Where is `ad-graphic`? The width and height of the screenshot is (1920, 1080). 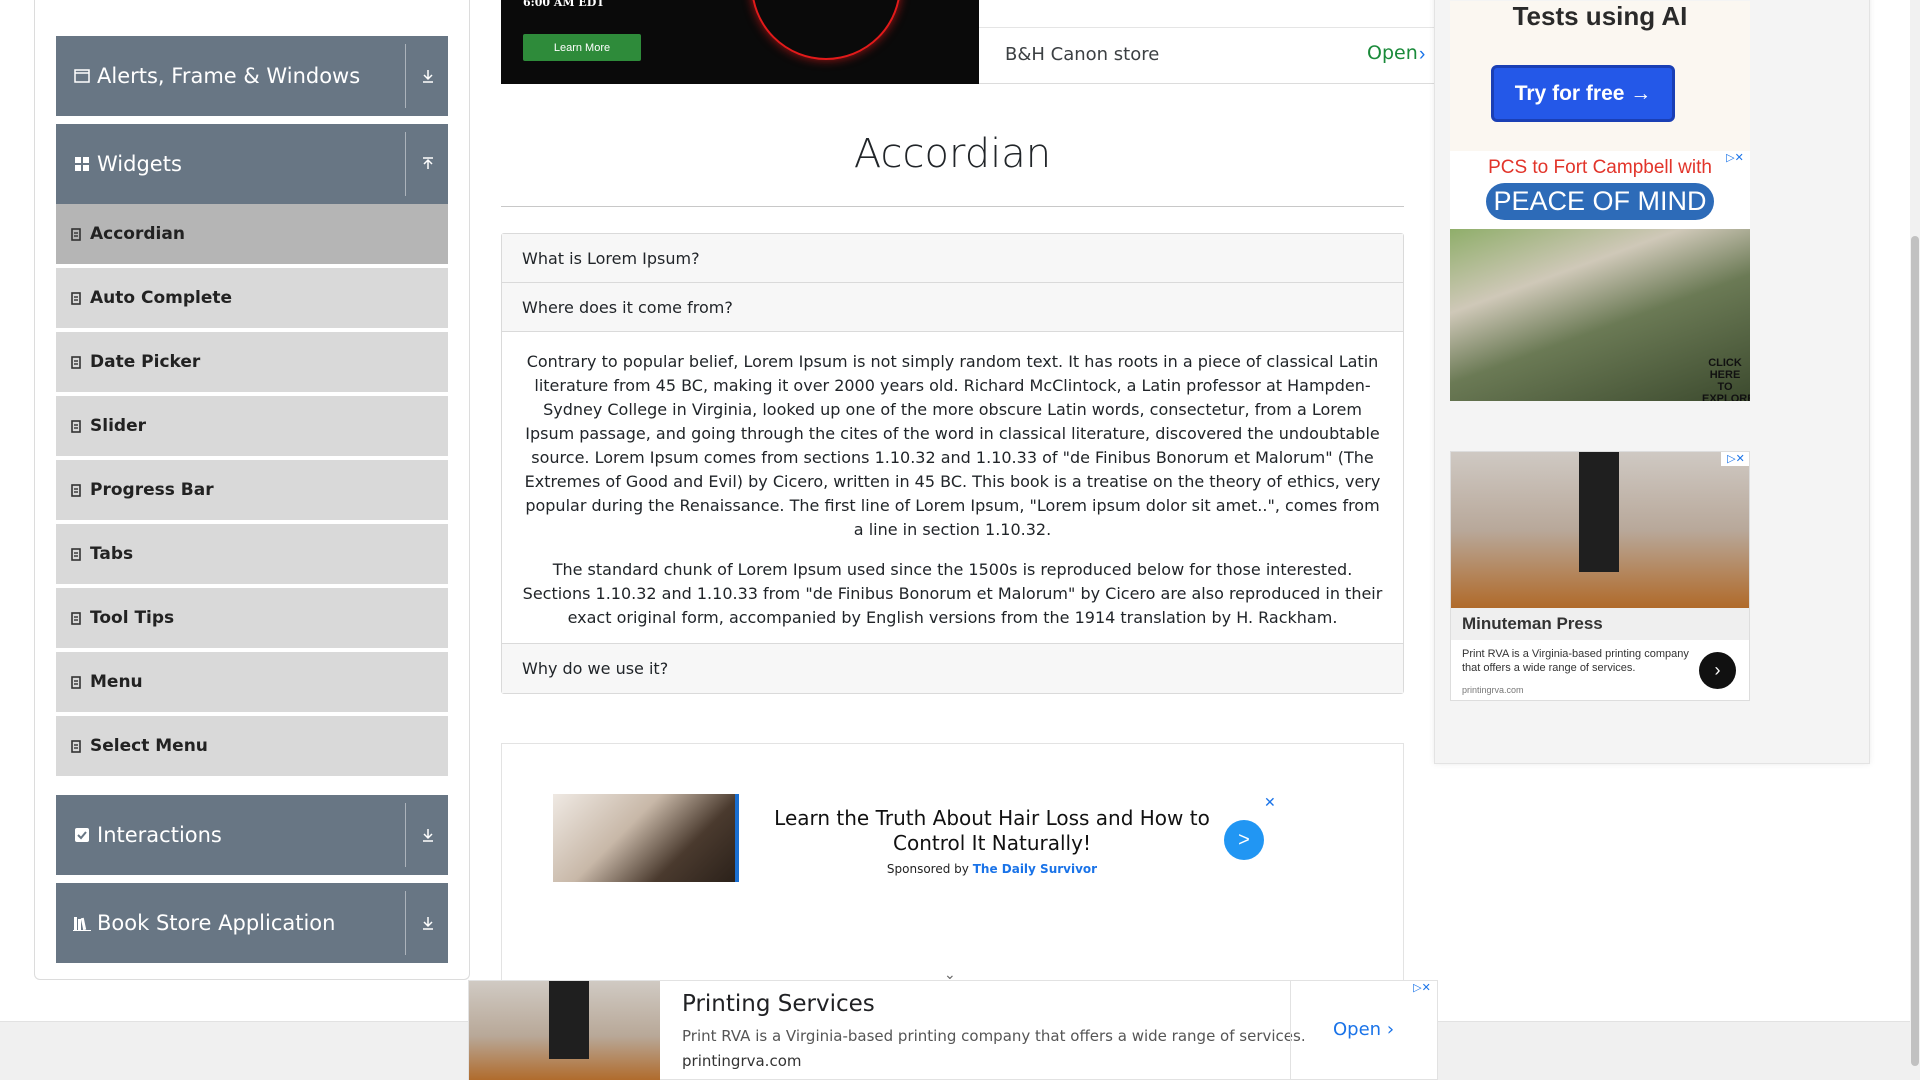
ad-graphic is located at coordinates (826, 30).